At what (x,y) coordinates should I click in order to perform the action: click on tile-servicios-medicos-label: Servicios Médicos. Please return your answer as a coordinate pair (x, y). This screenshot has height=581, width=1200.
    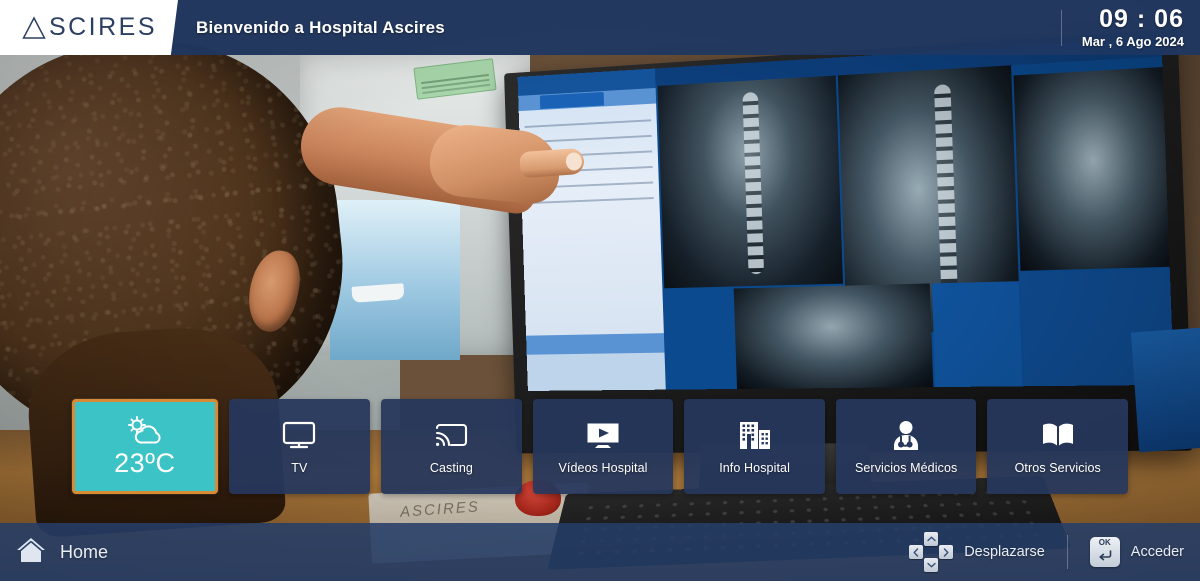
    Looking at the image, I should click on (906, 468).